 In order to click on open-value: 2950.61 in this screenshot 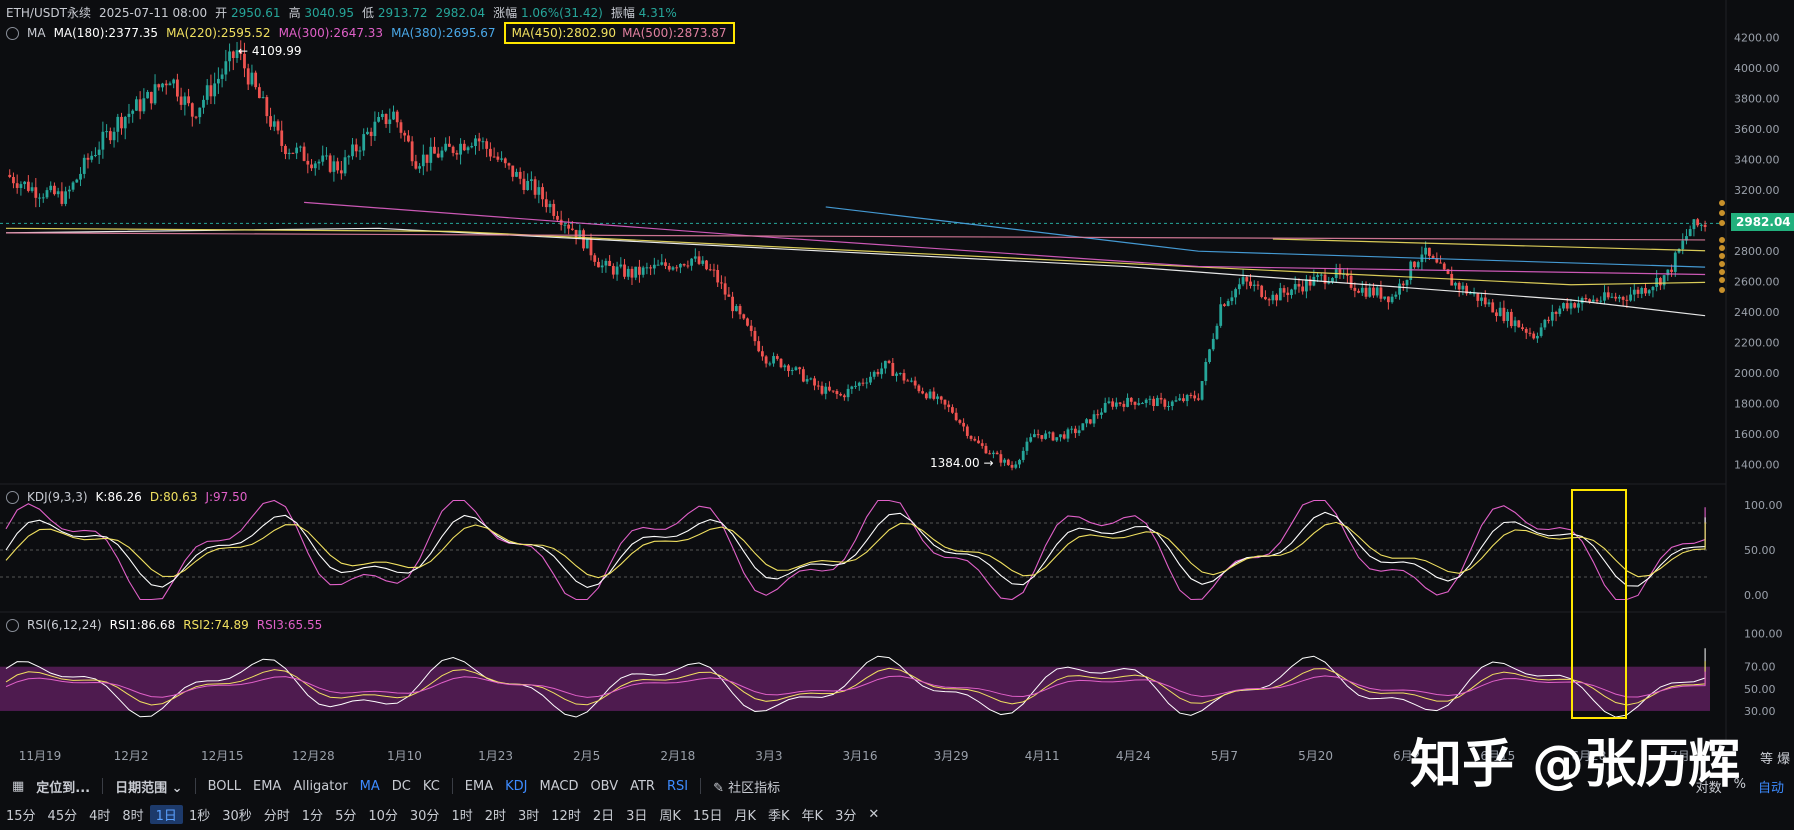, I will do `click(255, 13)`.